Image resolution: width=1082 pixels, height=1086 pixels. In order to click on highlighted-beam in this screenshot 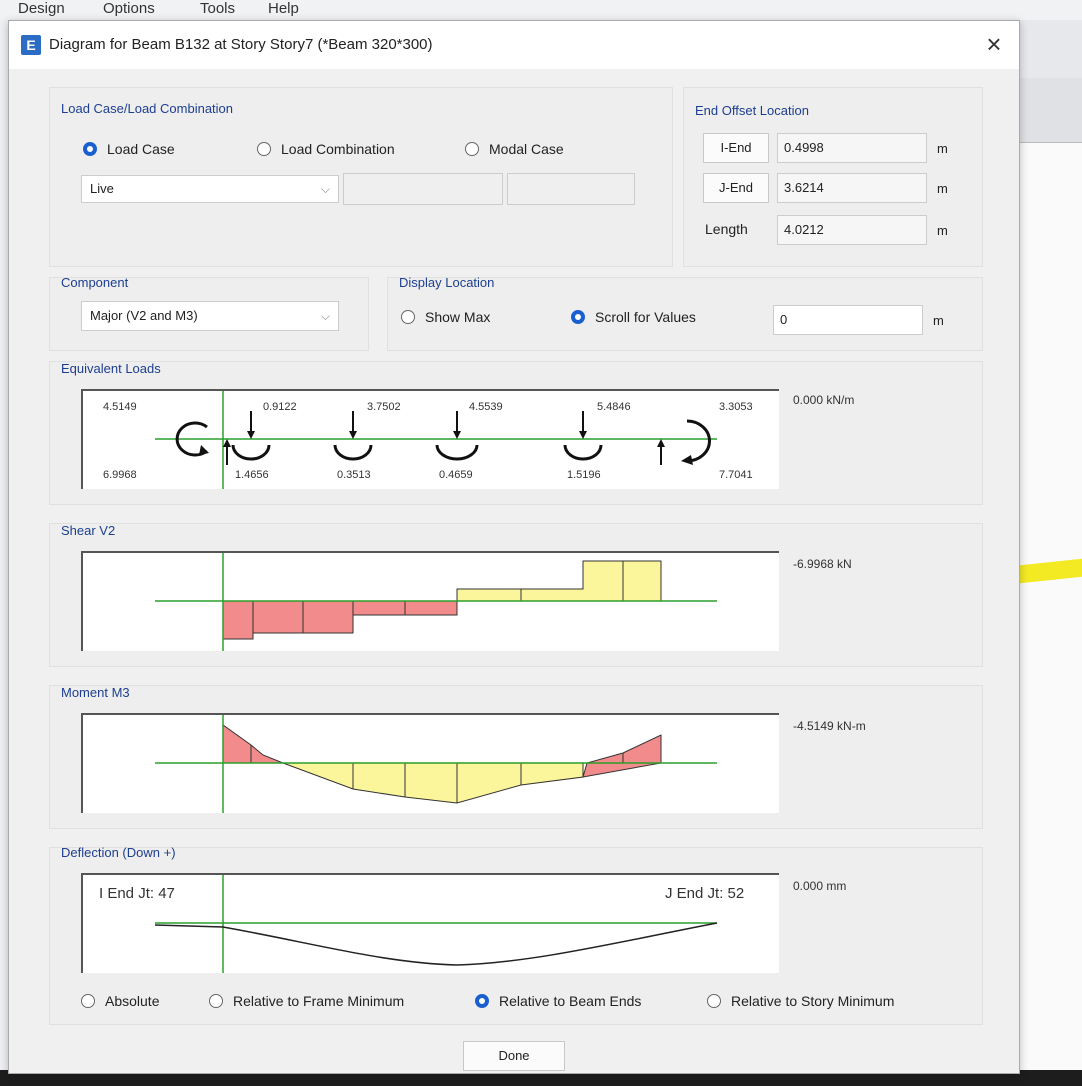, I will do `click(1050, 571)`.